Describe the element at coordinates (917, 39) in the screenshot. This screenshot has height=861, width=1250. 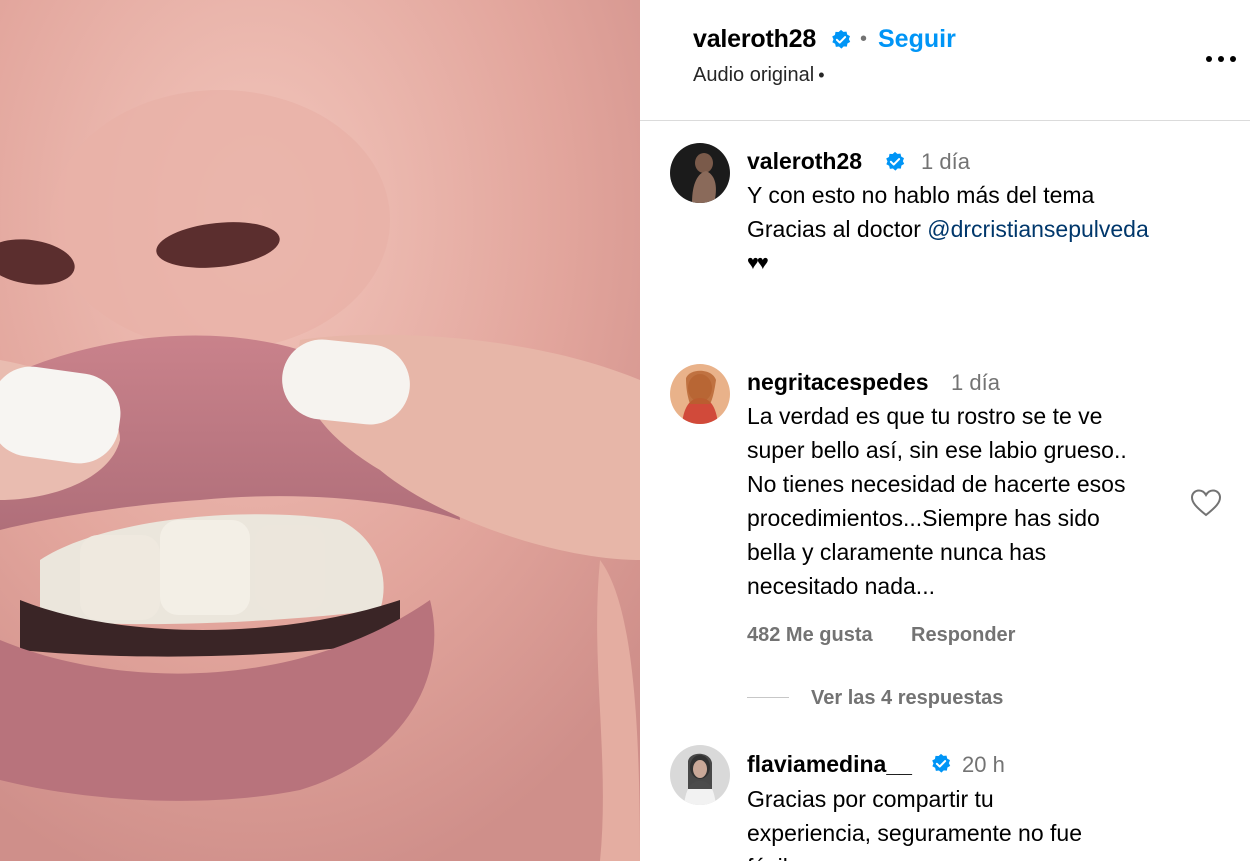
I see `follow-button: Seguir` at that location.